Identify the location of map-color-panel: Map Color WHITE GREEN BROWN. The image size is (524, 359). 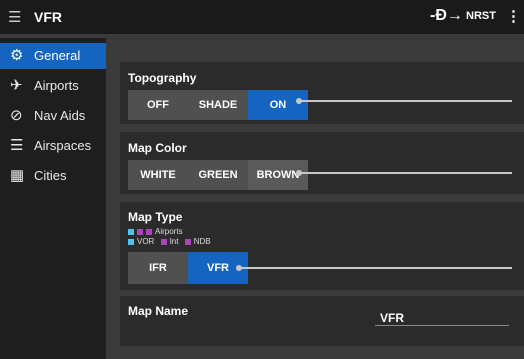
(322, 163).